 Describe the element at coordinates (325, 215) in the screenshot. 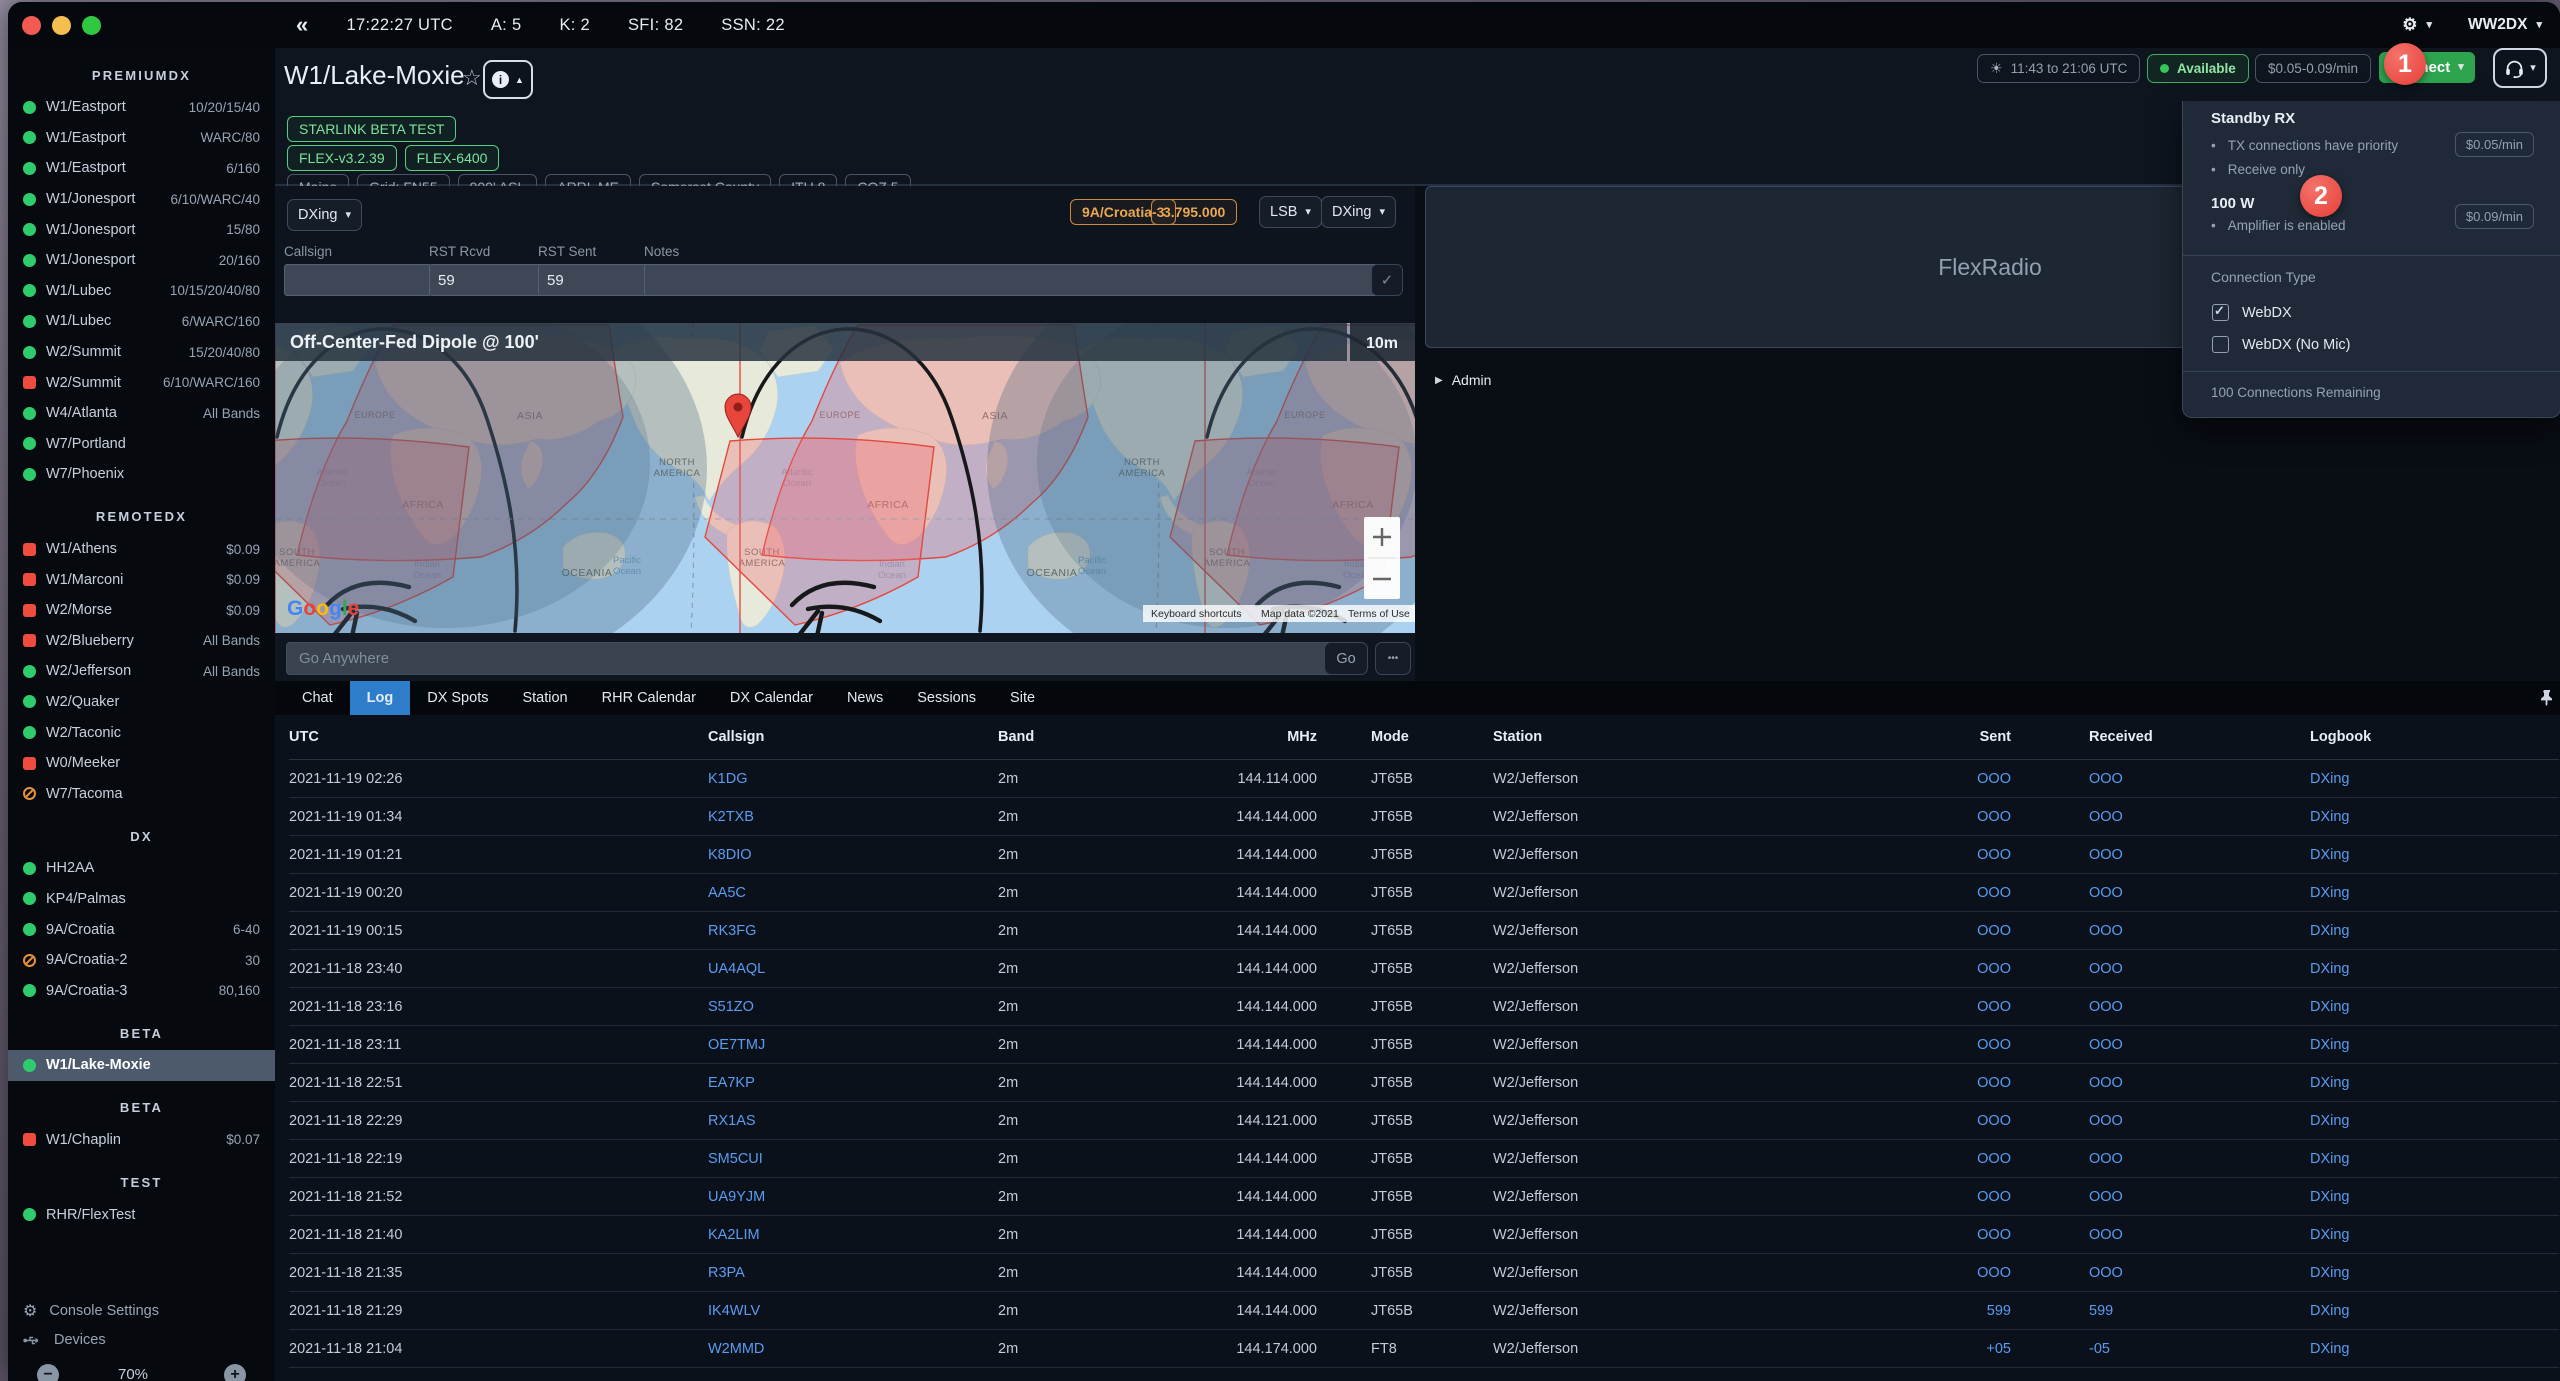

I see `log-mode-select: DXing ▾` at that location.